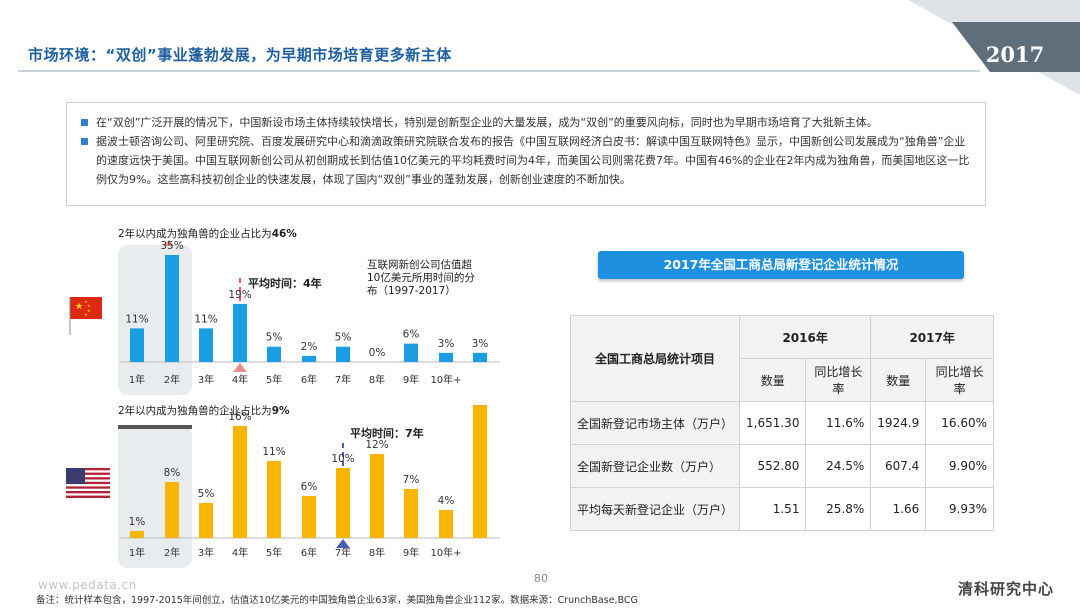 This screenshot has width=1080, height=608. What do you see at coordinates (172, 379) in the screenshot?
I see `china-category-label: 2年` at bounding box center [172, 379].